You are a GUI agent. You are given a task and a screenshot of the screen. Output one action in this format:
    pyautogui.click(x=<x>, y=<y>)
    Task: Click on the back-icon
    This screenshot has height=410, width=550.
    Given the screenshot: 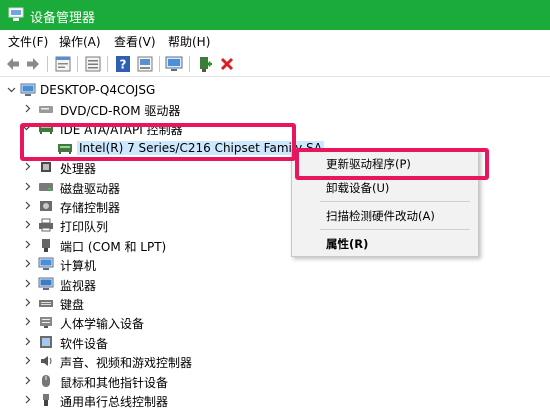 What is the action you would take?
    pyautogui.click(x=13, y=64)
    